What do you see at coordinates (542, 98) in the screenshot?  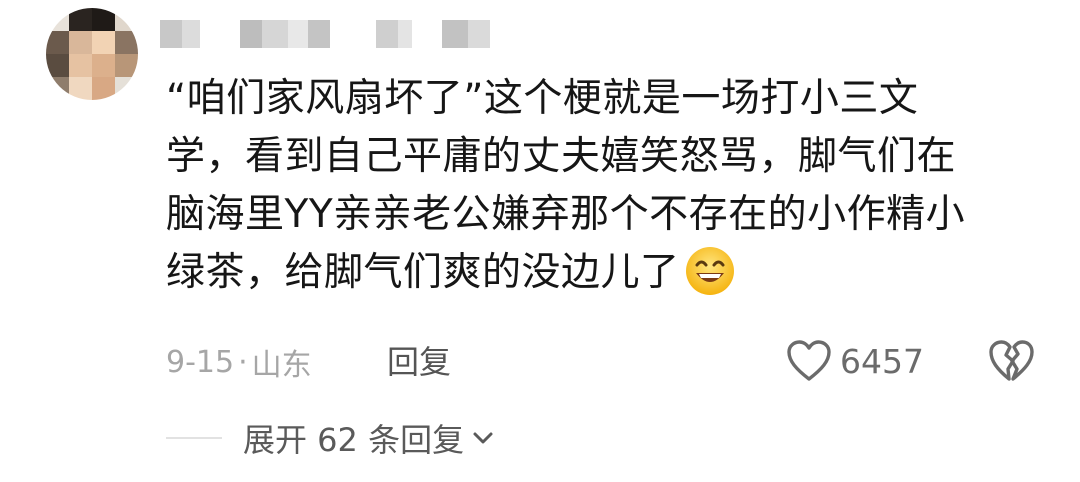 I see `comment-line: “咱们家风扇坏了”这个梗就是一场打小三文` at bounding box center [542, 98].